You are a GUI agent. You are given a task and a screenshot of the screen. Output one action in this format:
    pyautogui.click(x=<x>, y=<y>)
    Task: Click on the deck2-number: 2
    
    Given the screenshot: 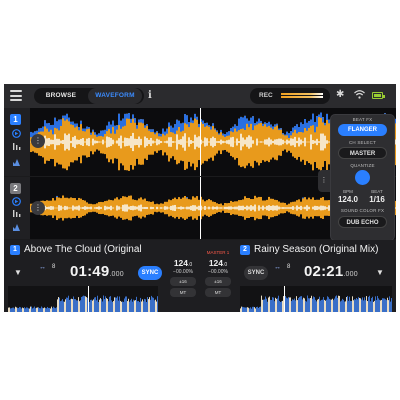 What is the action you would take?
    pyautogui.click(x=15, y=188)
    